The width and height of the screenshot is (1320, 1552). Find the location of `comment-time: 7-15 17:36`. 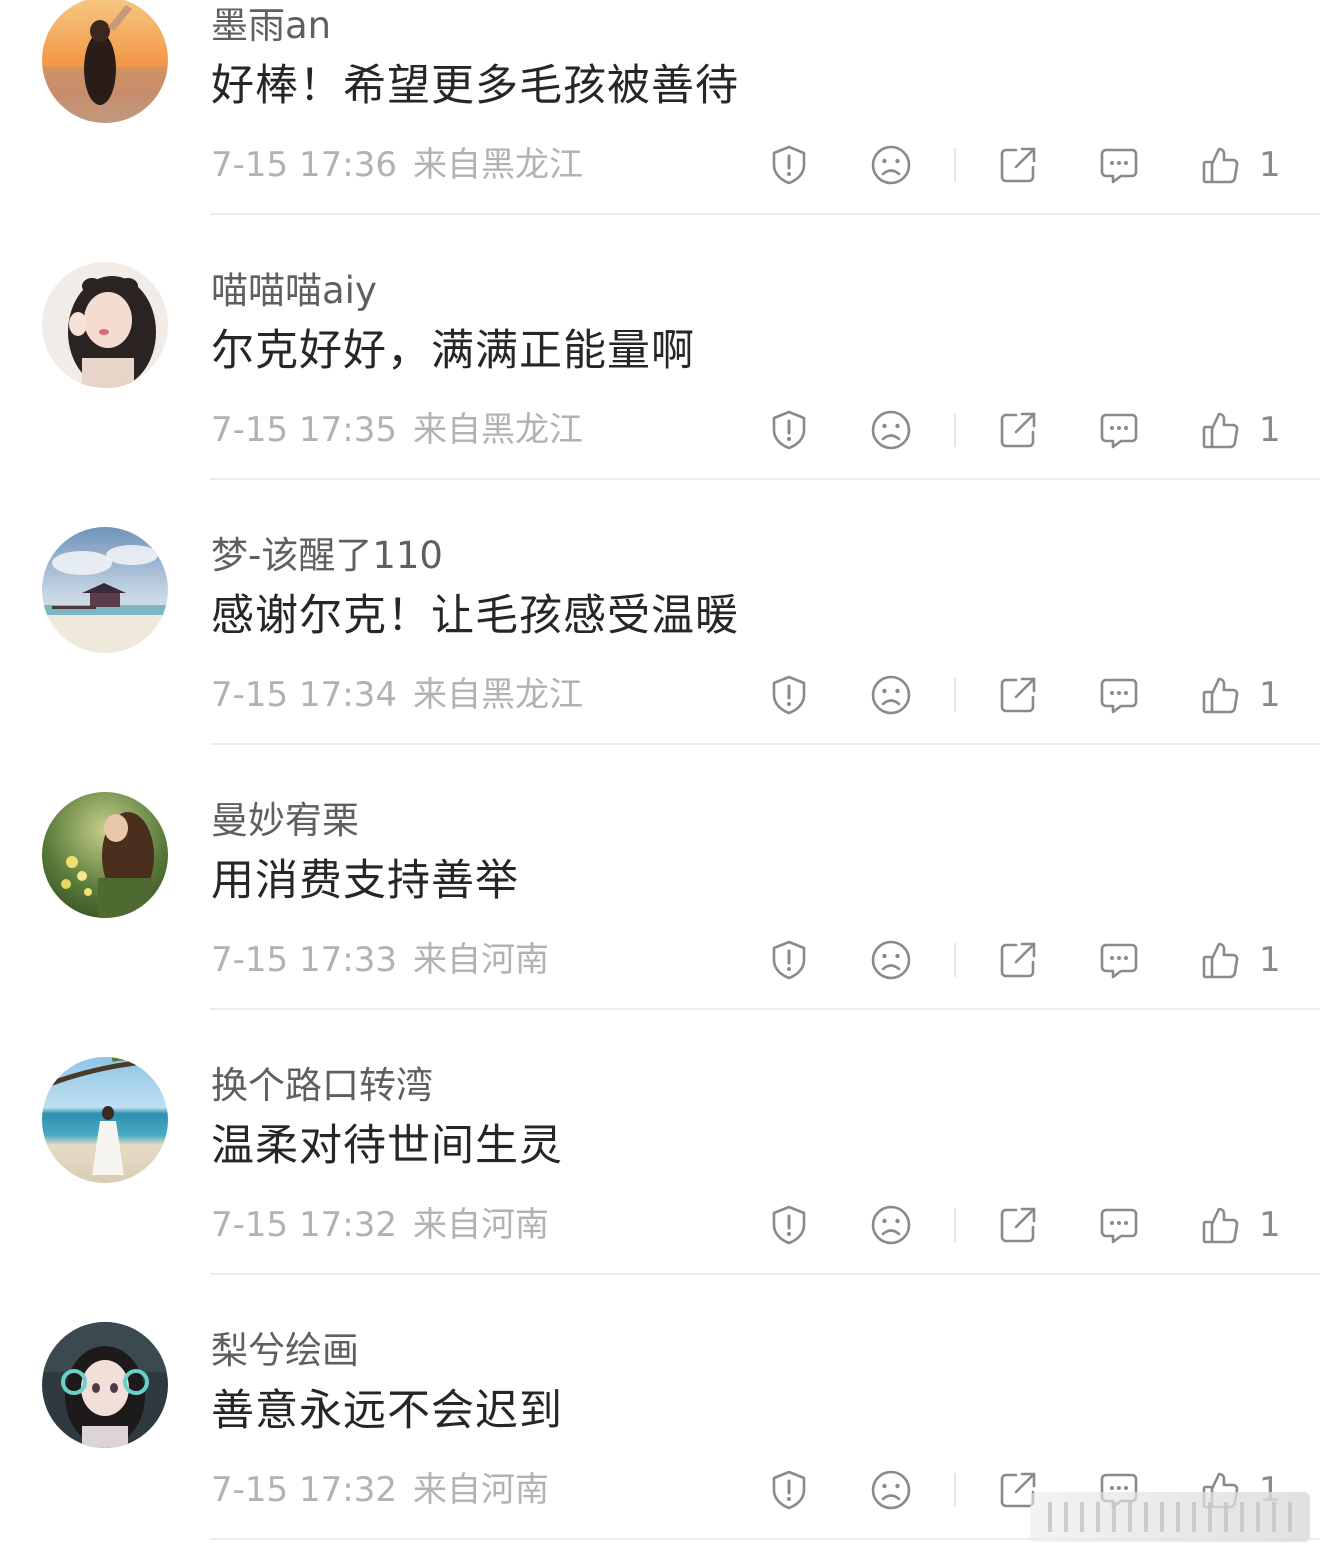

comment-time: 7-15 17:36 is located at coordinates (304, 165).